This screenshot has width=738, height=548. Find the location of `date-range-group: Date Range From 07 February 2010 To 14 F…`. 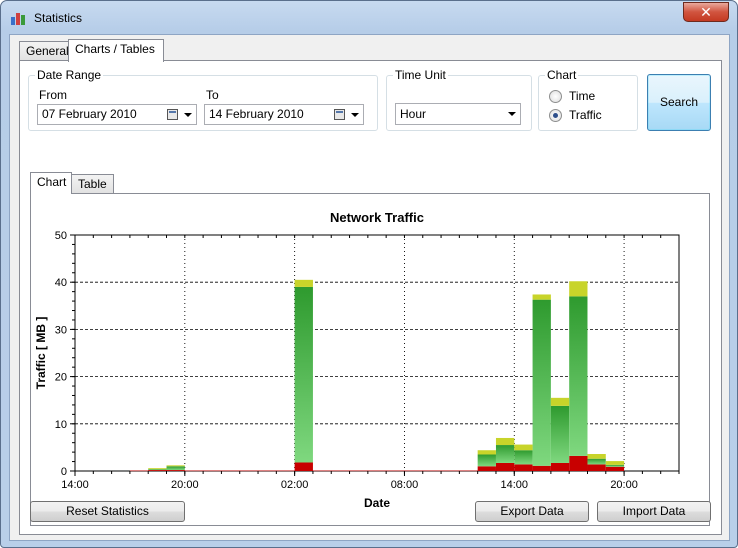

date-range-group: Date Range From 07 February 2010 To 14 F… is located at coordinates (203, 99).